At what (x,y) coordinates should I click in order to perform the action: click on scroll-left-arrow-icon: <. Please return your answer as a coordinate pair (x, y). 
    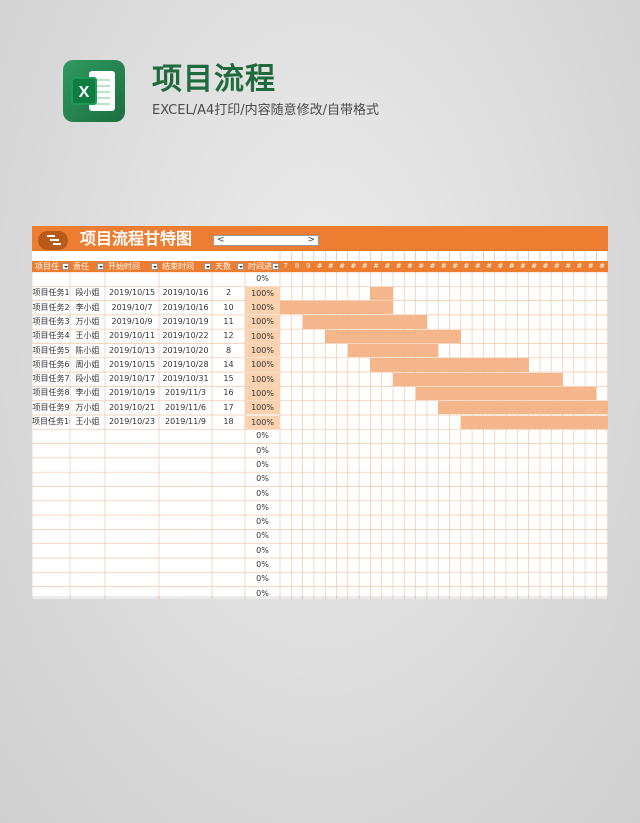
    Looking at the image, I should click on (221, 240).